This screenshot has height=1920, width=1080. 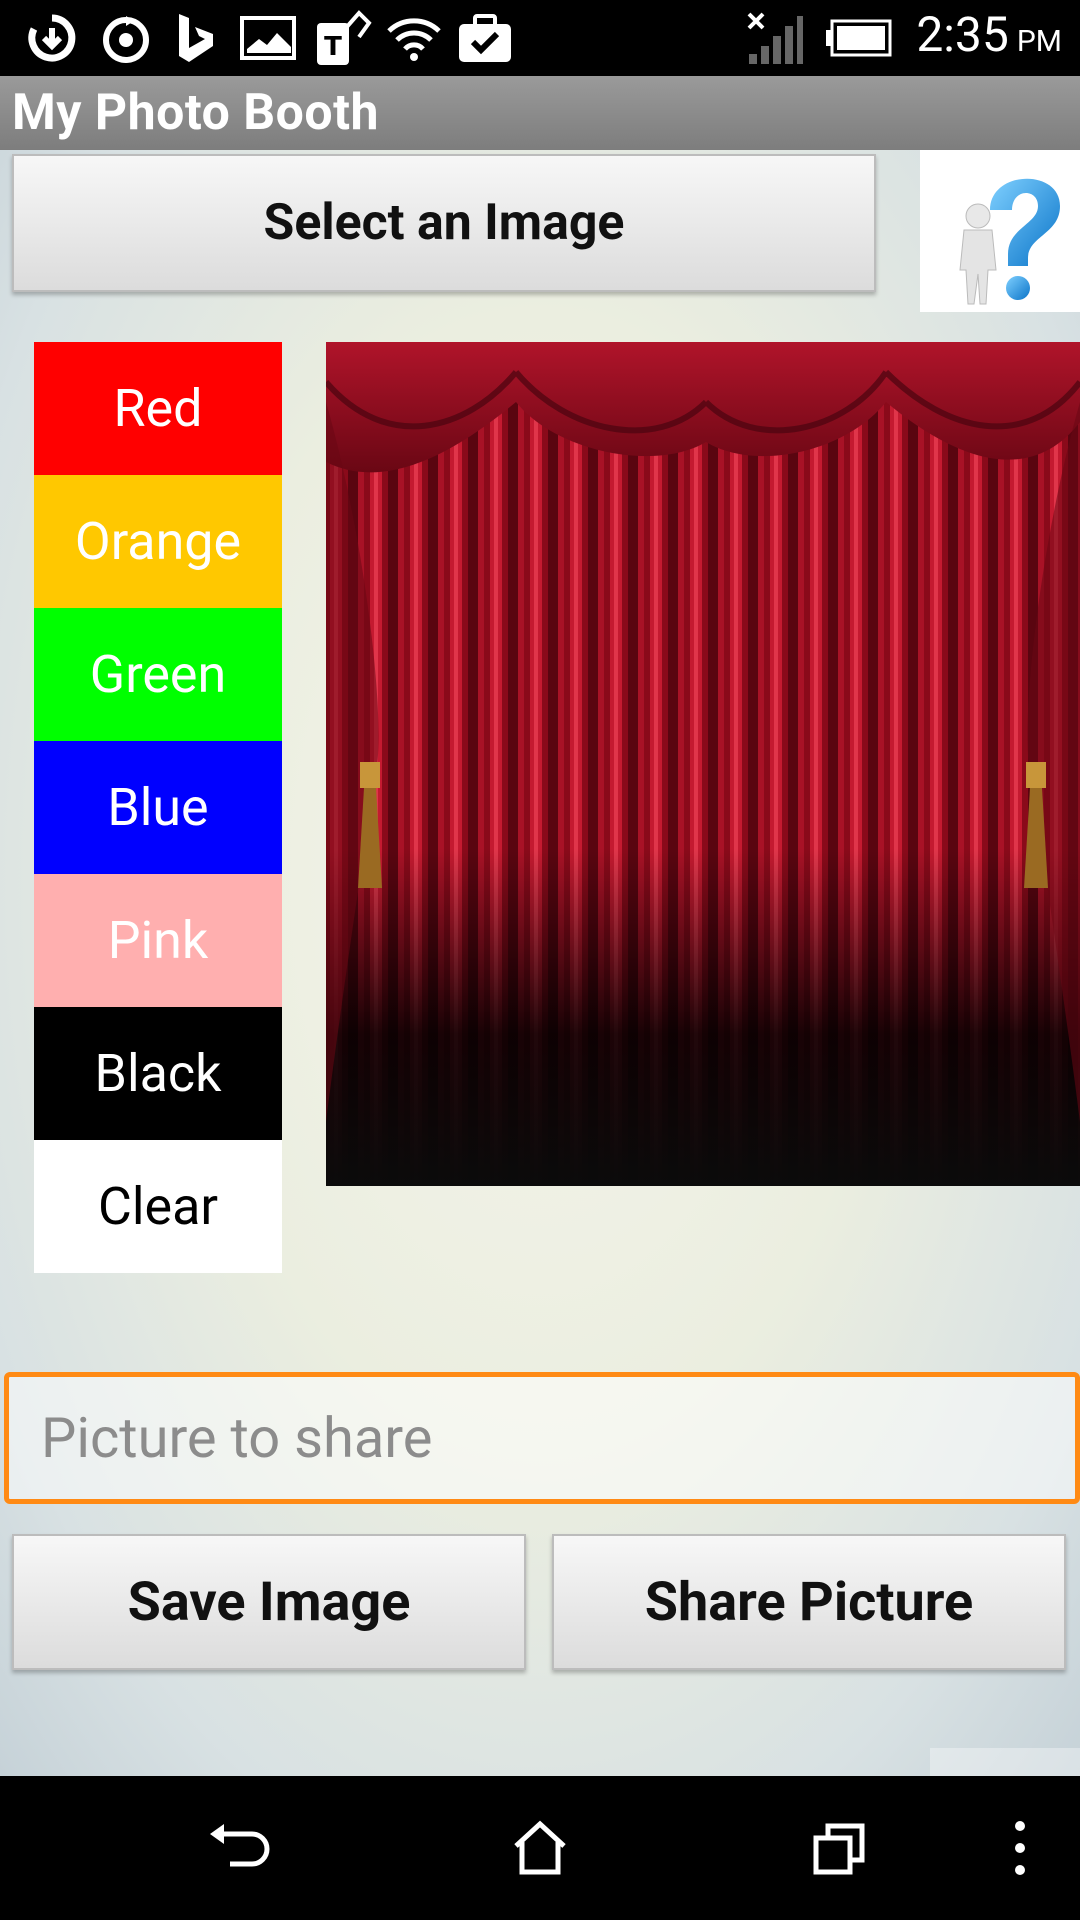 I want to click on home-button, so click(x=540, y=1848).